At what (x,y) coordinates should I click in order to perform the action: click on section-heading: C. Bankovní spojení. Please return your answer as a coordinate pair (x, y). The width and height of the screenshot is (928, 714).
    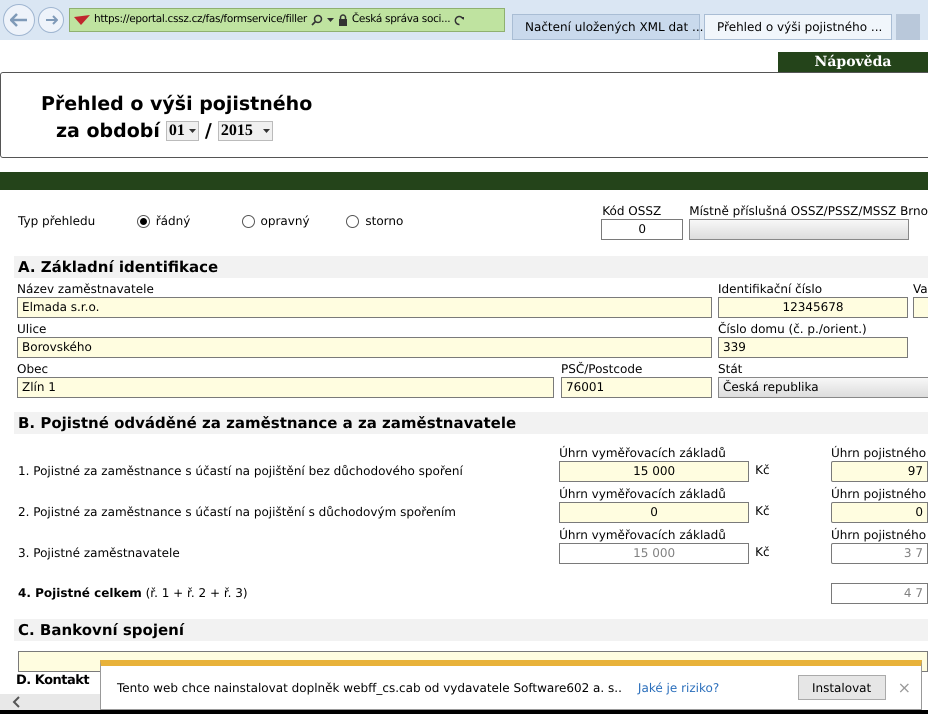
    Looking at the image, I should click on (471, 630).